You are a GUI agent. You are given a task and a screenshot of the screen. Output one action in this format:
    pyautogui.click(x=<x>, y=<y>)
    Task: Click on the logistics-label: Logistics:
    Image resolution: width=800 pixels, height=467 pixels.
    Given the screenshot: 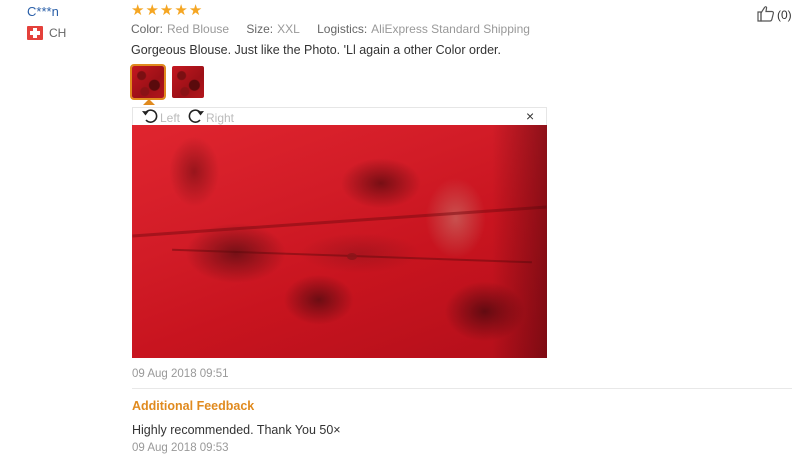 What is the action you would take?
    pyautogui.click(x=342, y=29)
    